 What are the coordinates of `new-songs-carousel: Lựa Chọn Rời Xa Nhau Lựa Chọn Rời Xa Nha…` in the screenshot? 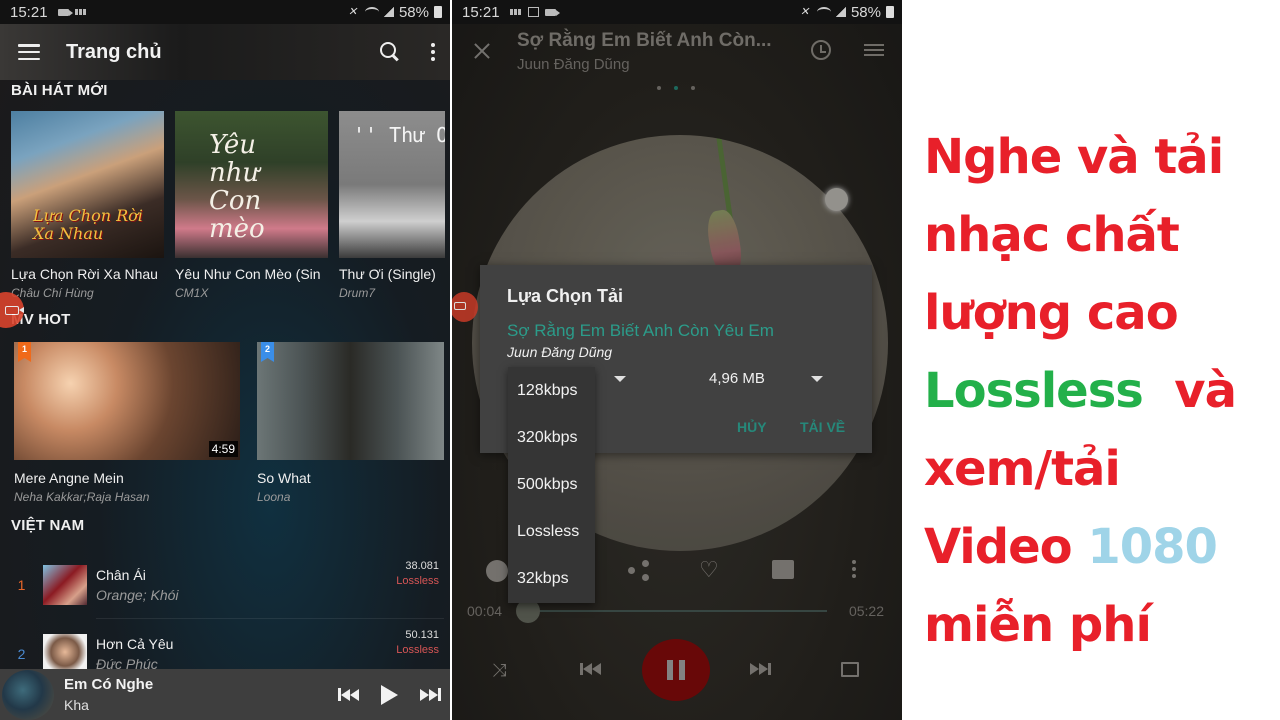 It's located at (228, 205).